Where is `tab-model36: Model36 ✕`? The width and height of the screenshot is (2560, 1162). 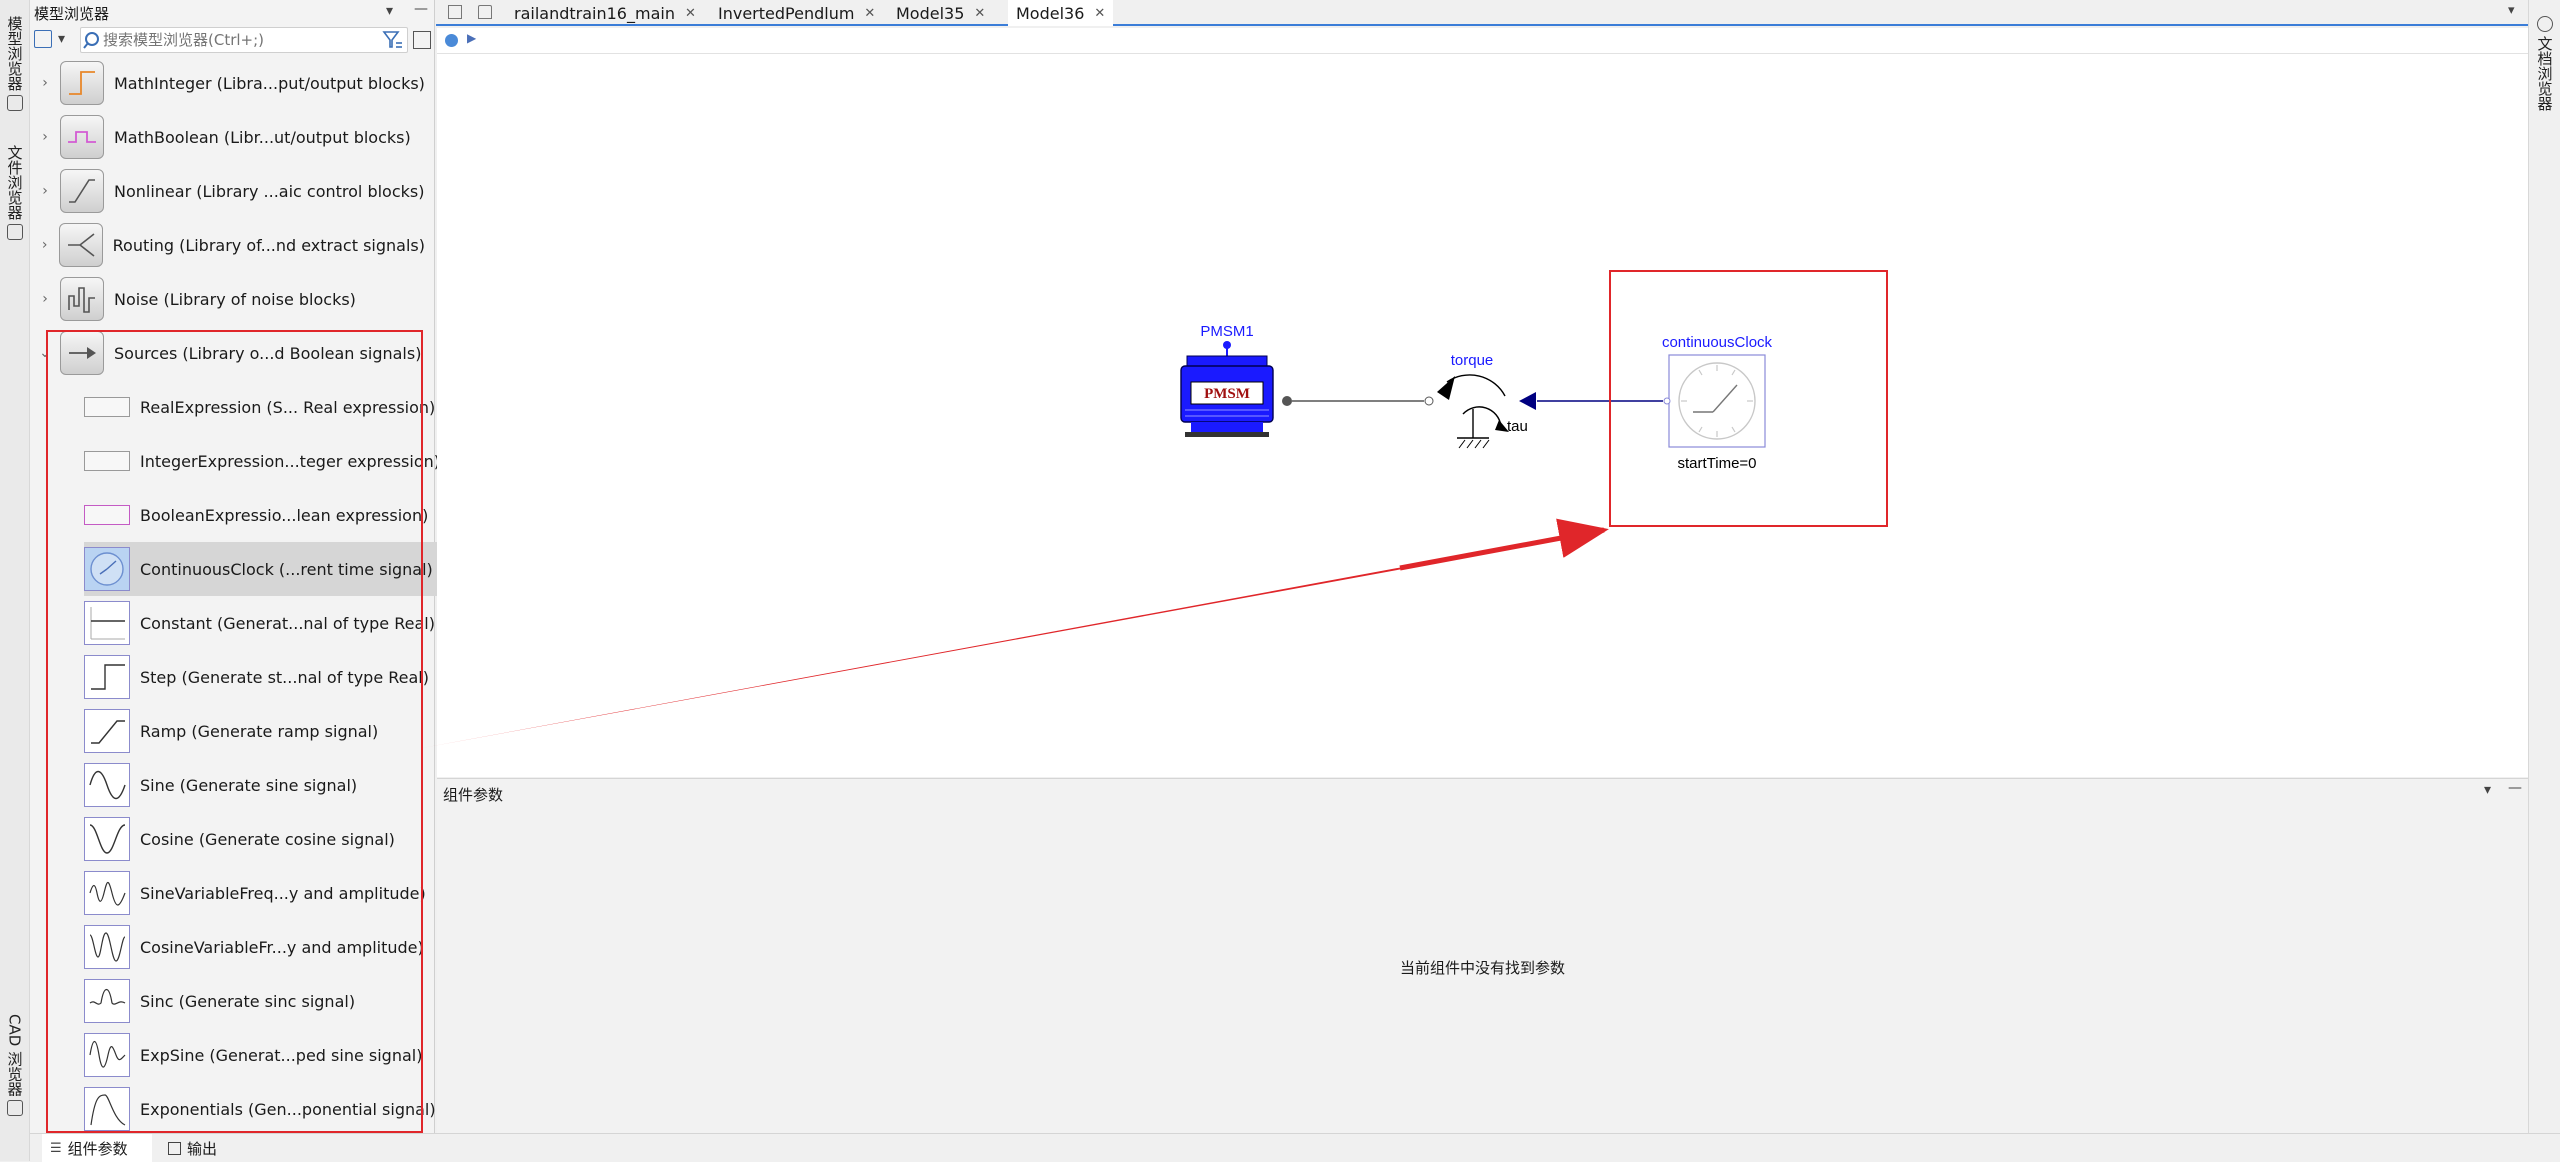 tab-model36: Model36 ✕ is located at coordinates (1061, 13).